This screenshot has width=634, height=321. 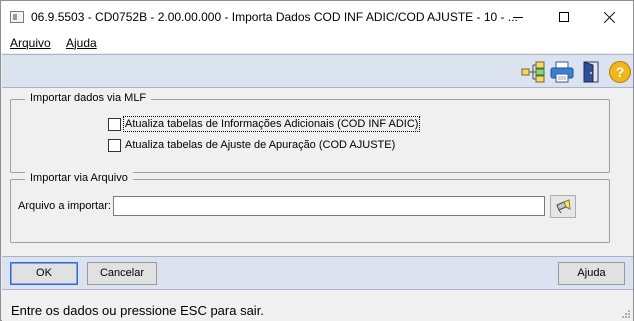 I want to click on file-group-legend: Importar via Arquivo, so click(x=79, y=178).